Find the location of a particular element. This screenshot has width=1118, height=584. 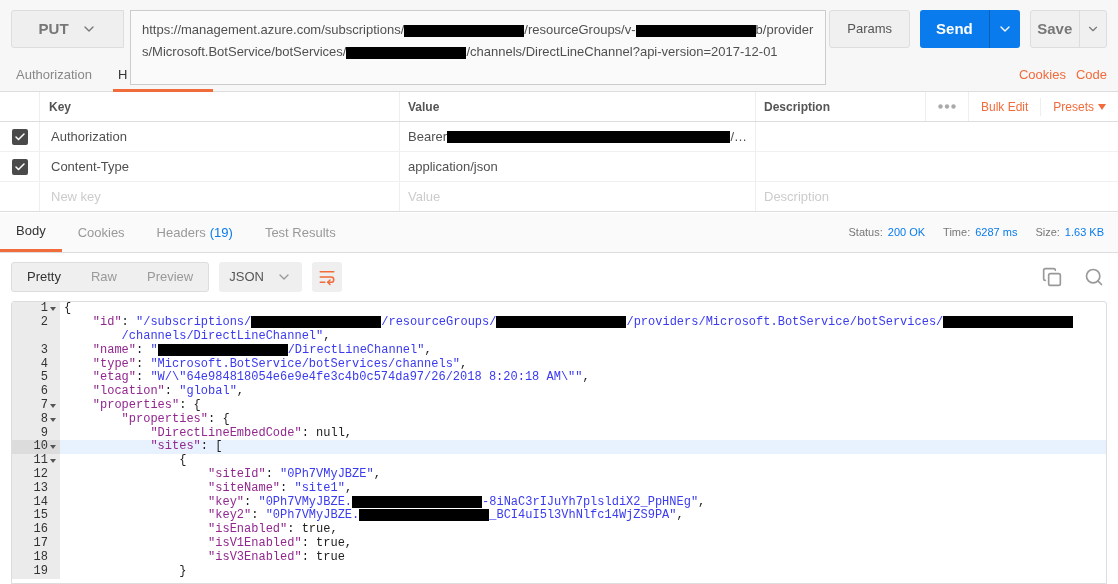

code-text: "DirectLineEmbedCode" is located at coordinates (225, 432).